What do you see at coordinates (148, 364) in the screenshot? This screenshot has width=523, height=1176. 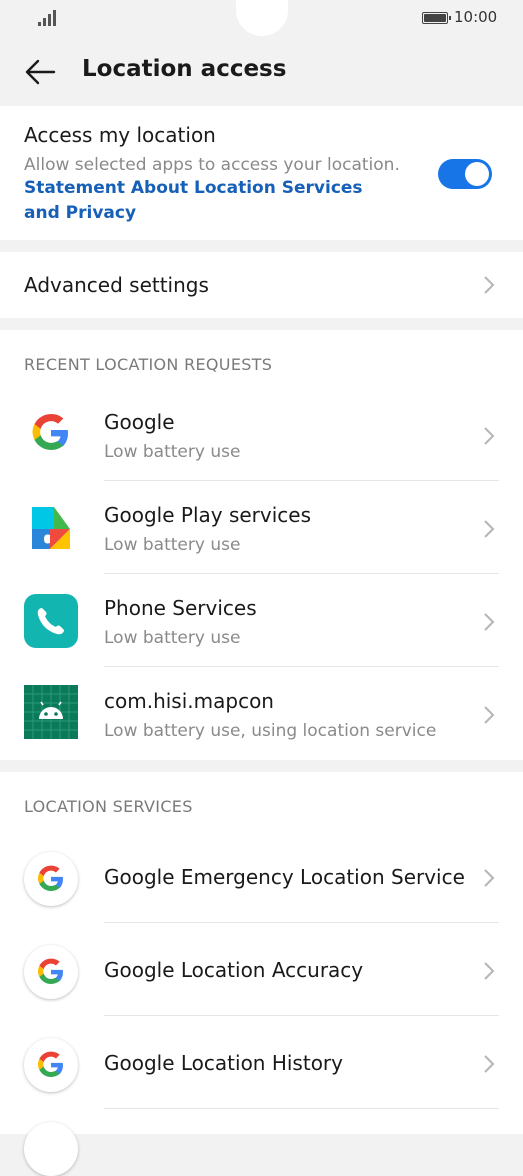 I see `recent-requests-header: RECENT LOCATION REQUESTS` at bounding box center [148, 364].